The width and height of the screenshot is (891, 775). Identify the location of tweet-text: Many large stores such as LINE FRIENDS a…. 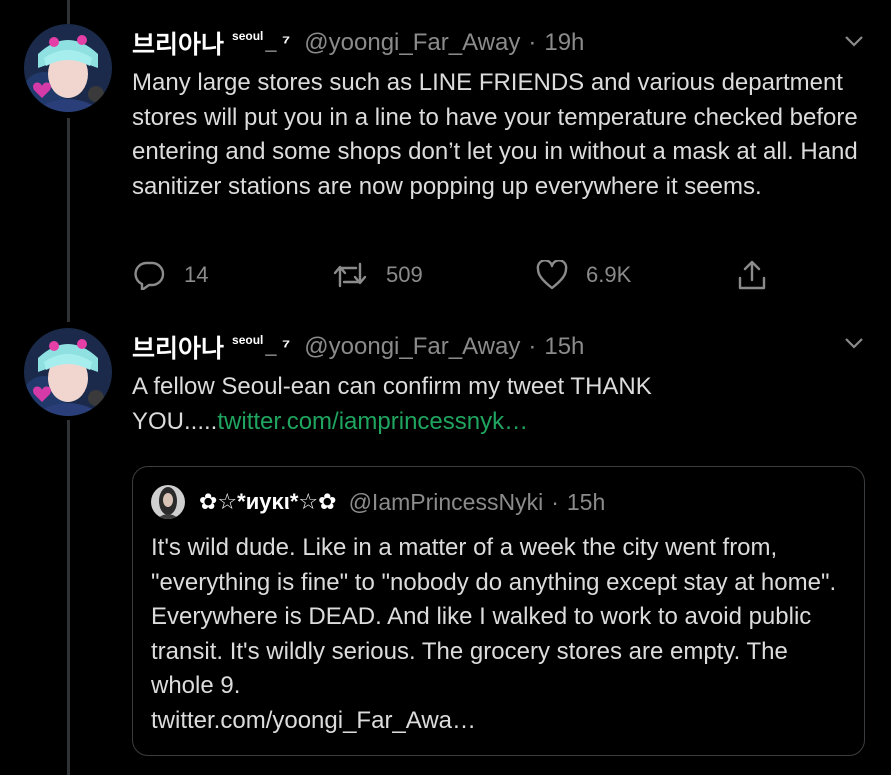
(495, 134).